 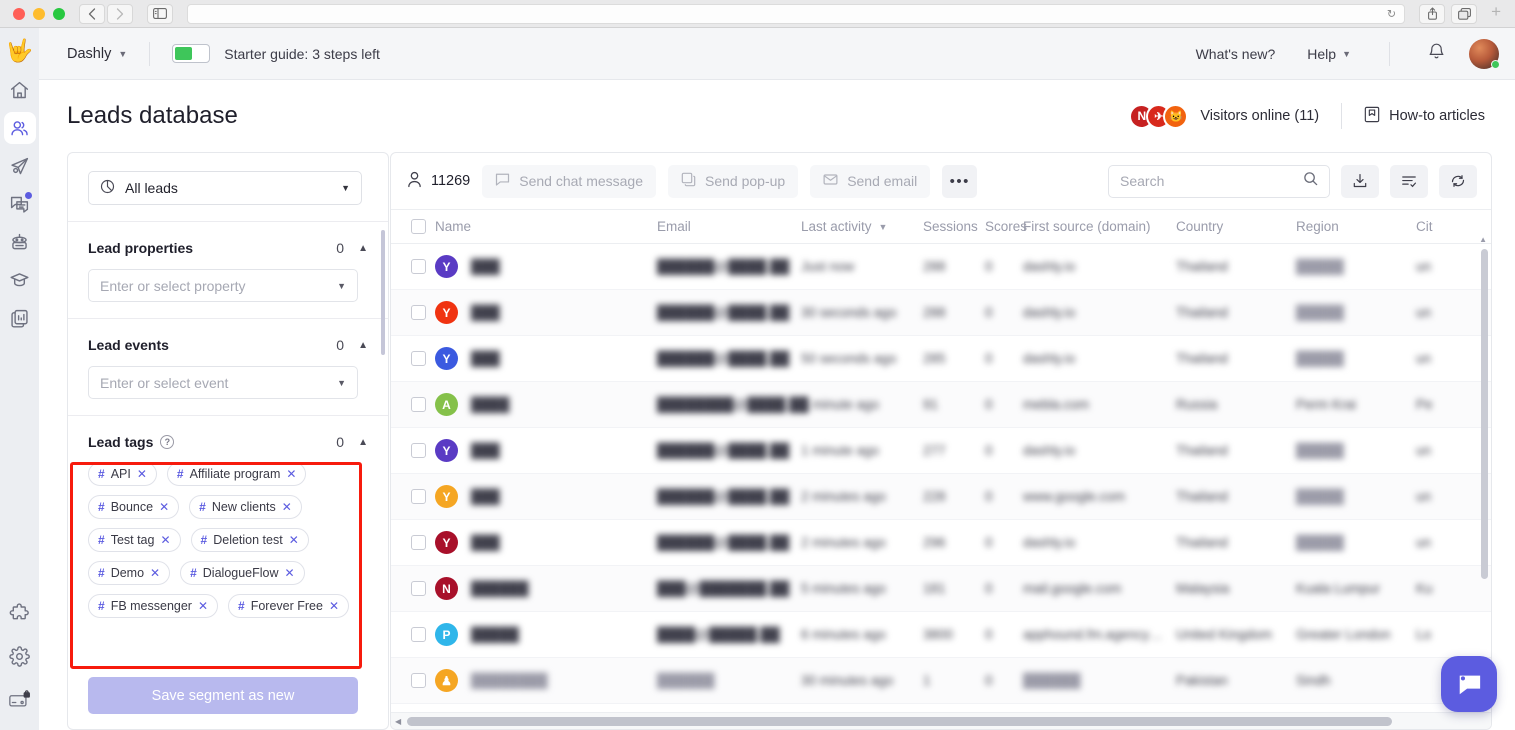 What do you see at coordinates (302, 54) in the screenshot?
I see `starter-guide-label: Starter guide: 3 steps left` at bounding box center [302, 54].